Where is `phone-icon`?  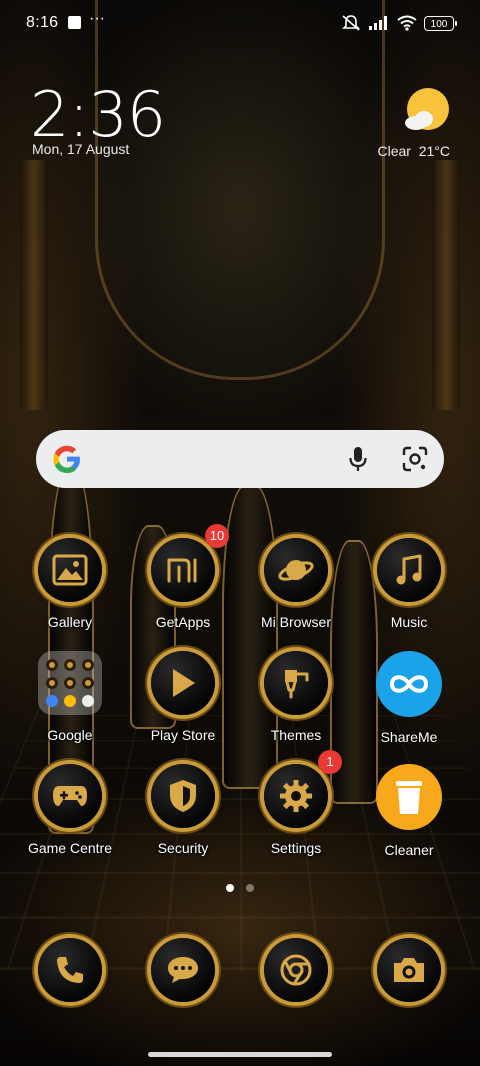
phone-icon is located at coordinates (70, 970).